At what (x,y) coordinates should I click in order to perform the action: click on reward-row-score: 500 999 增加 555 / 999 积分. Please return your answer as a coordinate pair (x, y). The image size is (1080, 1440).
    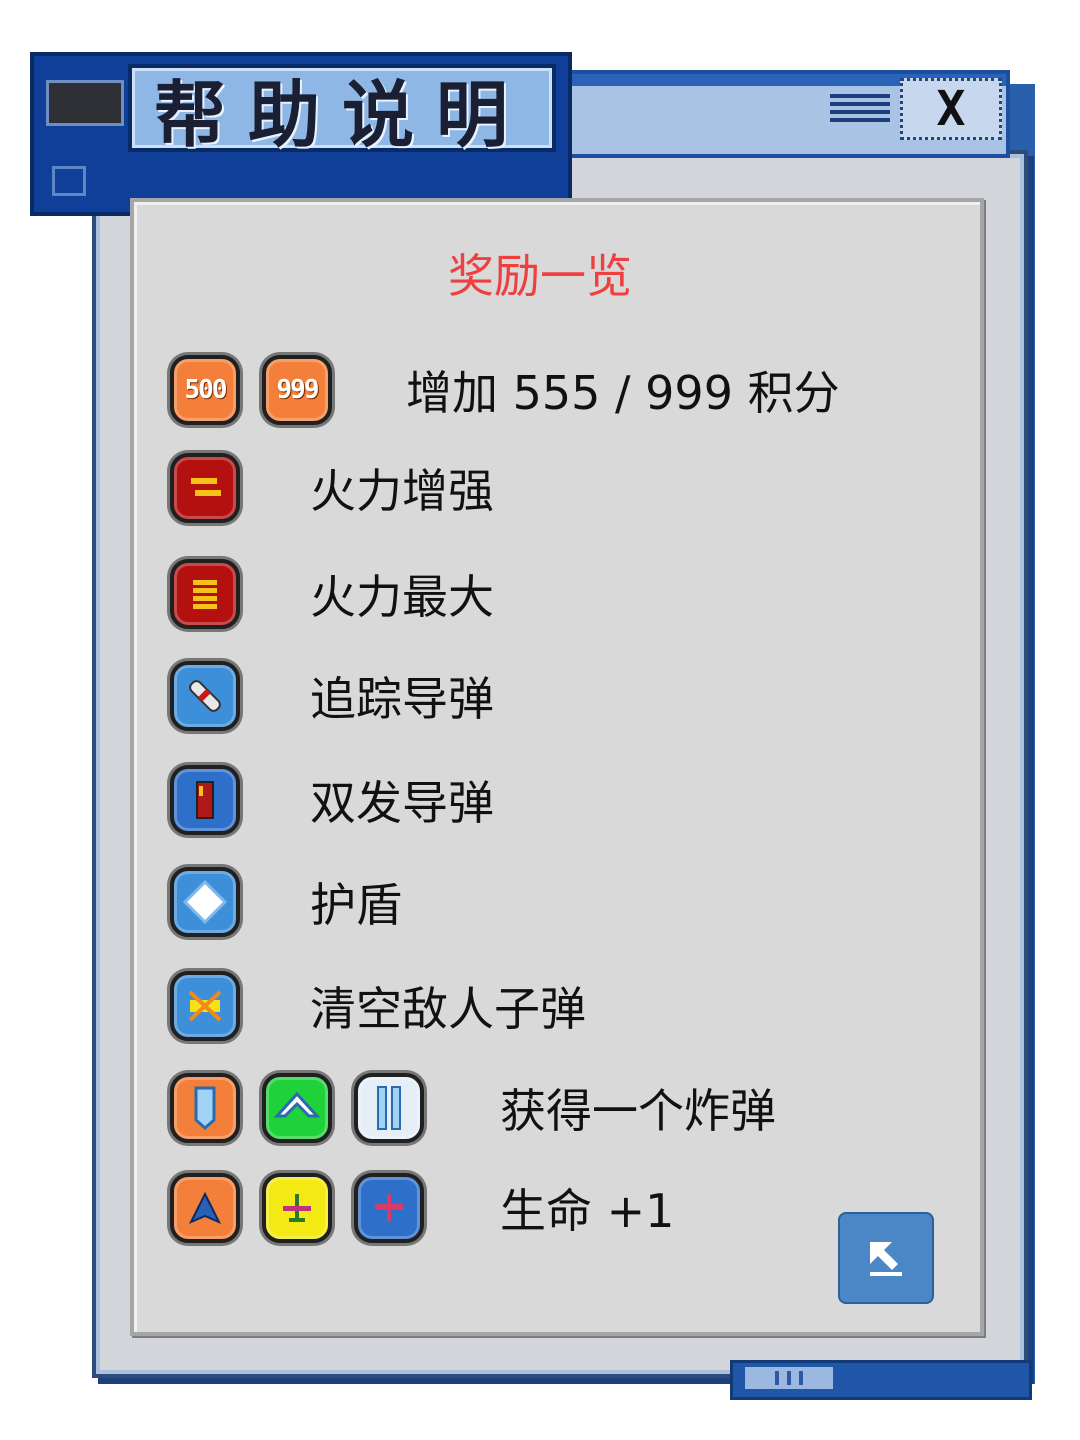
    Looking at the image, I should click on (505, 390).